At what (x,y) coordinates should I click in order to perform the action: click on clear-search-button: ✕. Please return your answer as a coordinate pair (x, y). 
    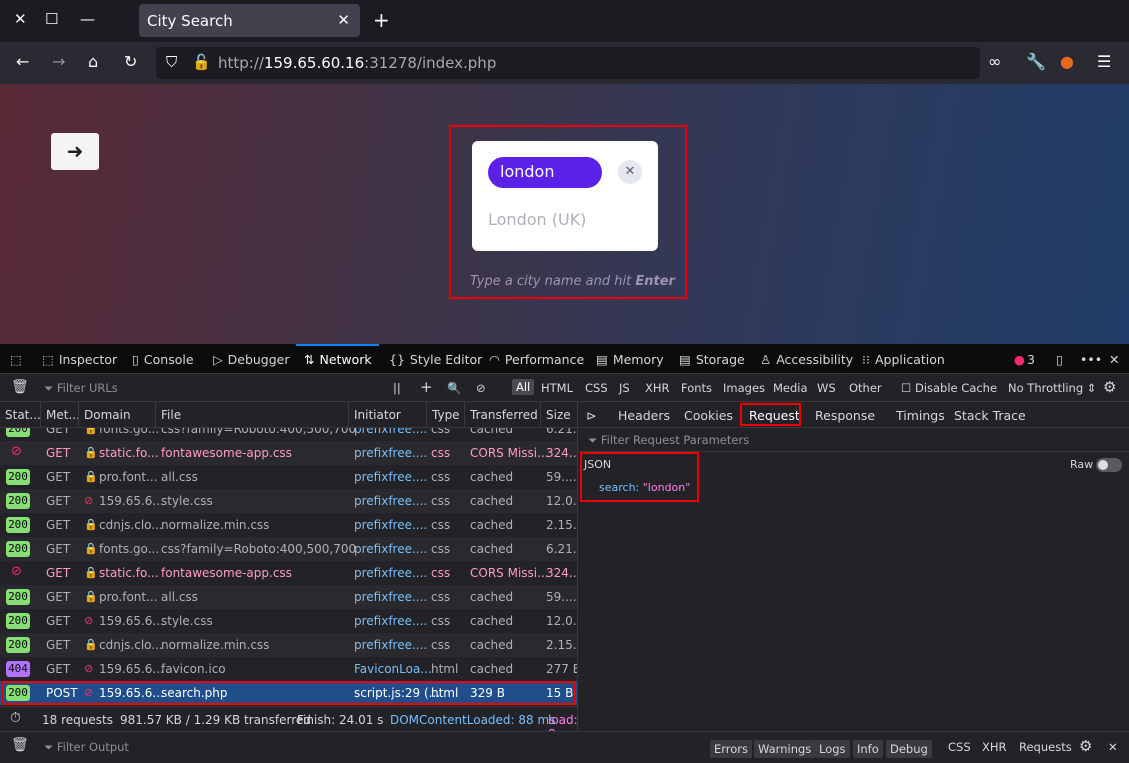
    Looking at the image, I should click on (630, 172).